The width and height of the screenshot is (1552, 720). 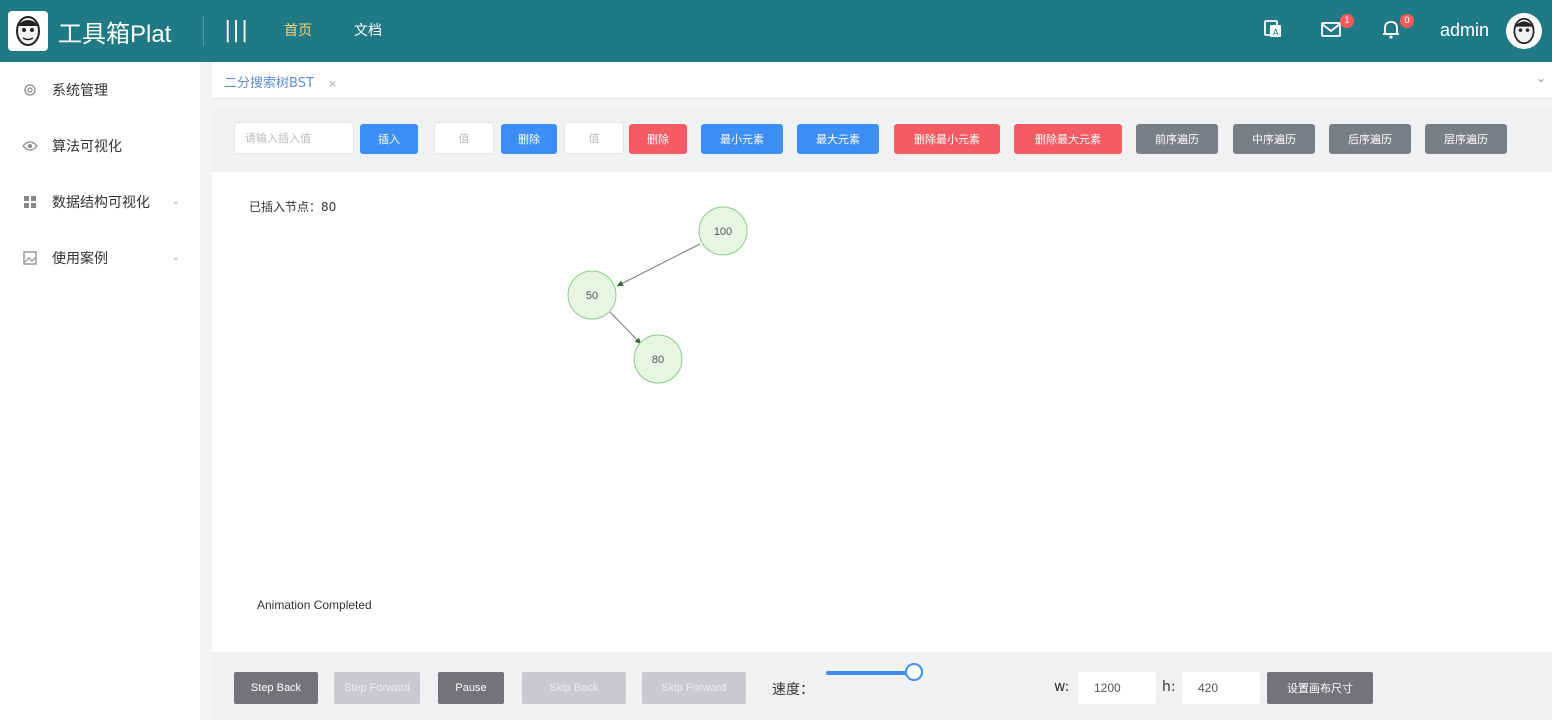 I want to click on max-element-button: 最大元素, so click(x=838, y=139).